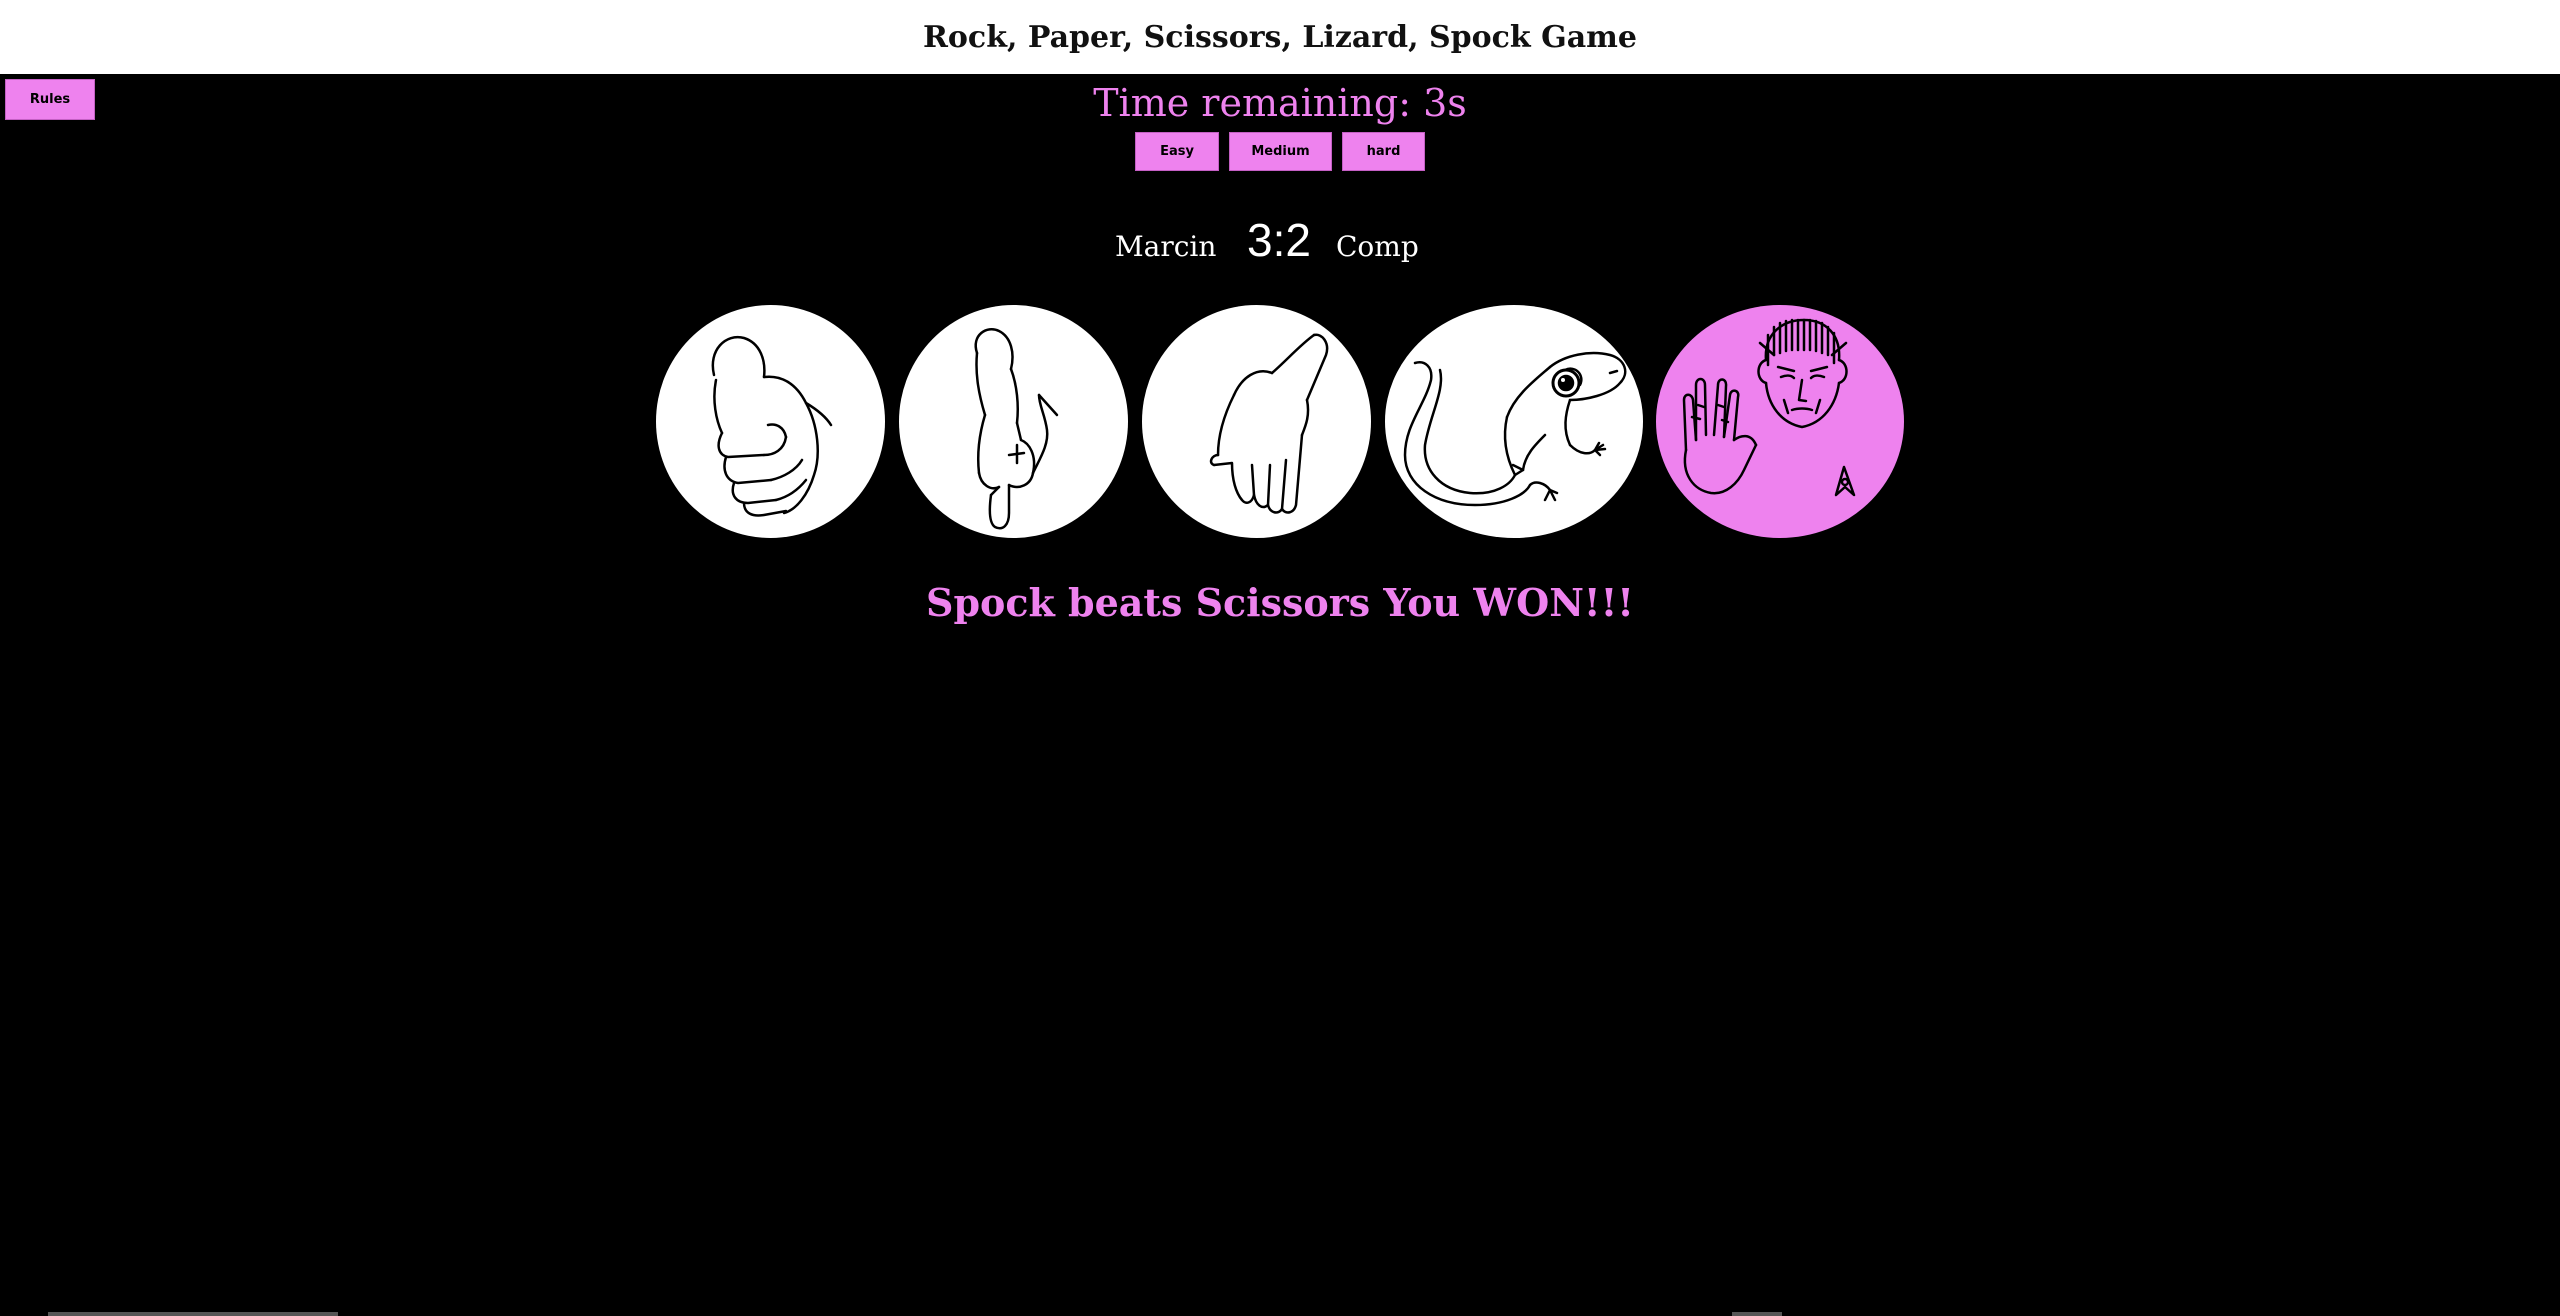 The image size is (2560, 1316). Describe the element at coordinates (1016, 429) in the screenshot. I see `pointing-finger-icon` at that location.